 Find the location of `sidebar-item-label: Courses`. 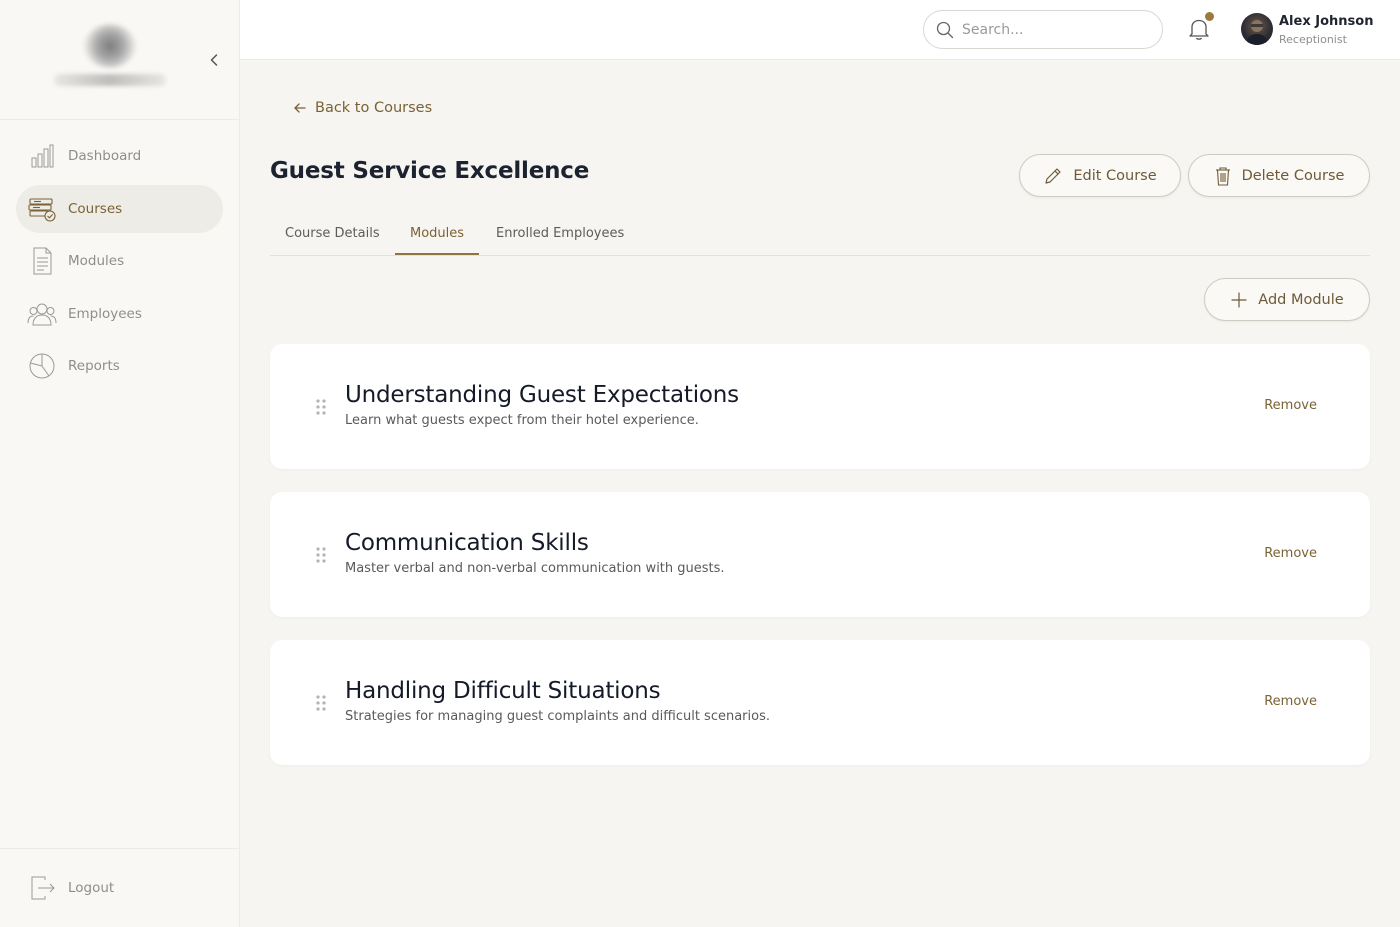

sidebar-item-label: Courses is located at coordinates (95, 208).